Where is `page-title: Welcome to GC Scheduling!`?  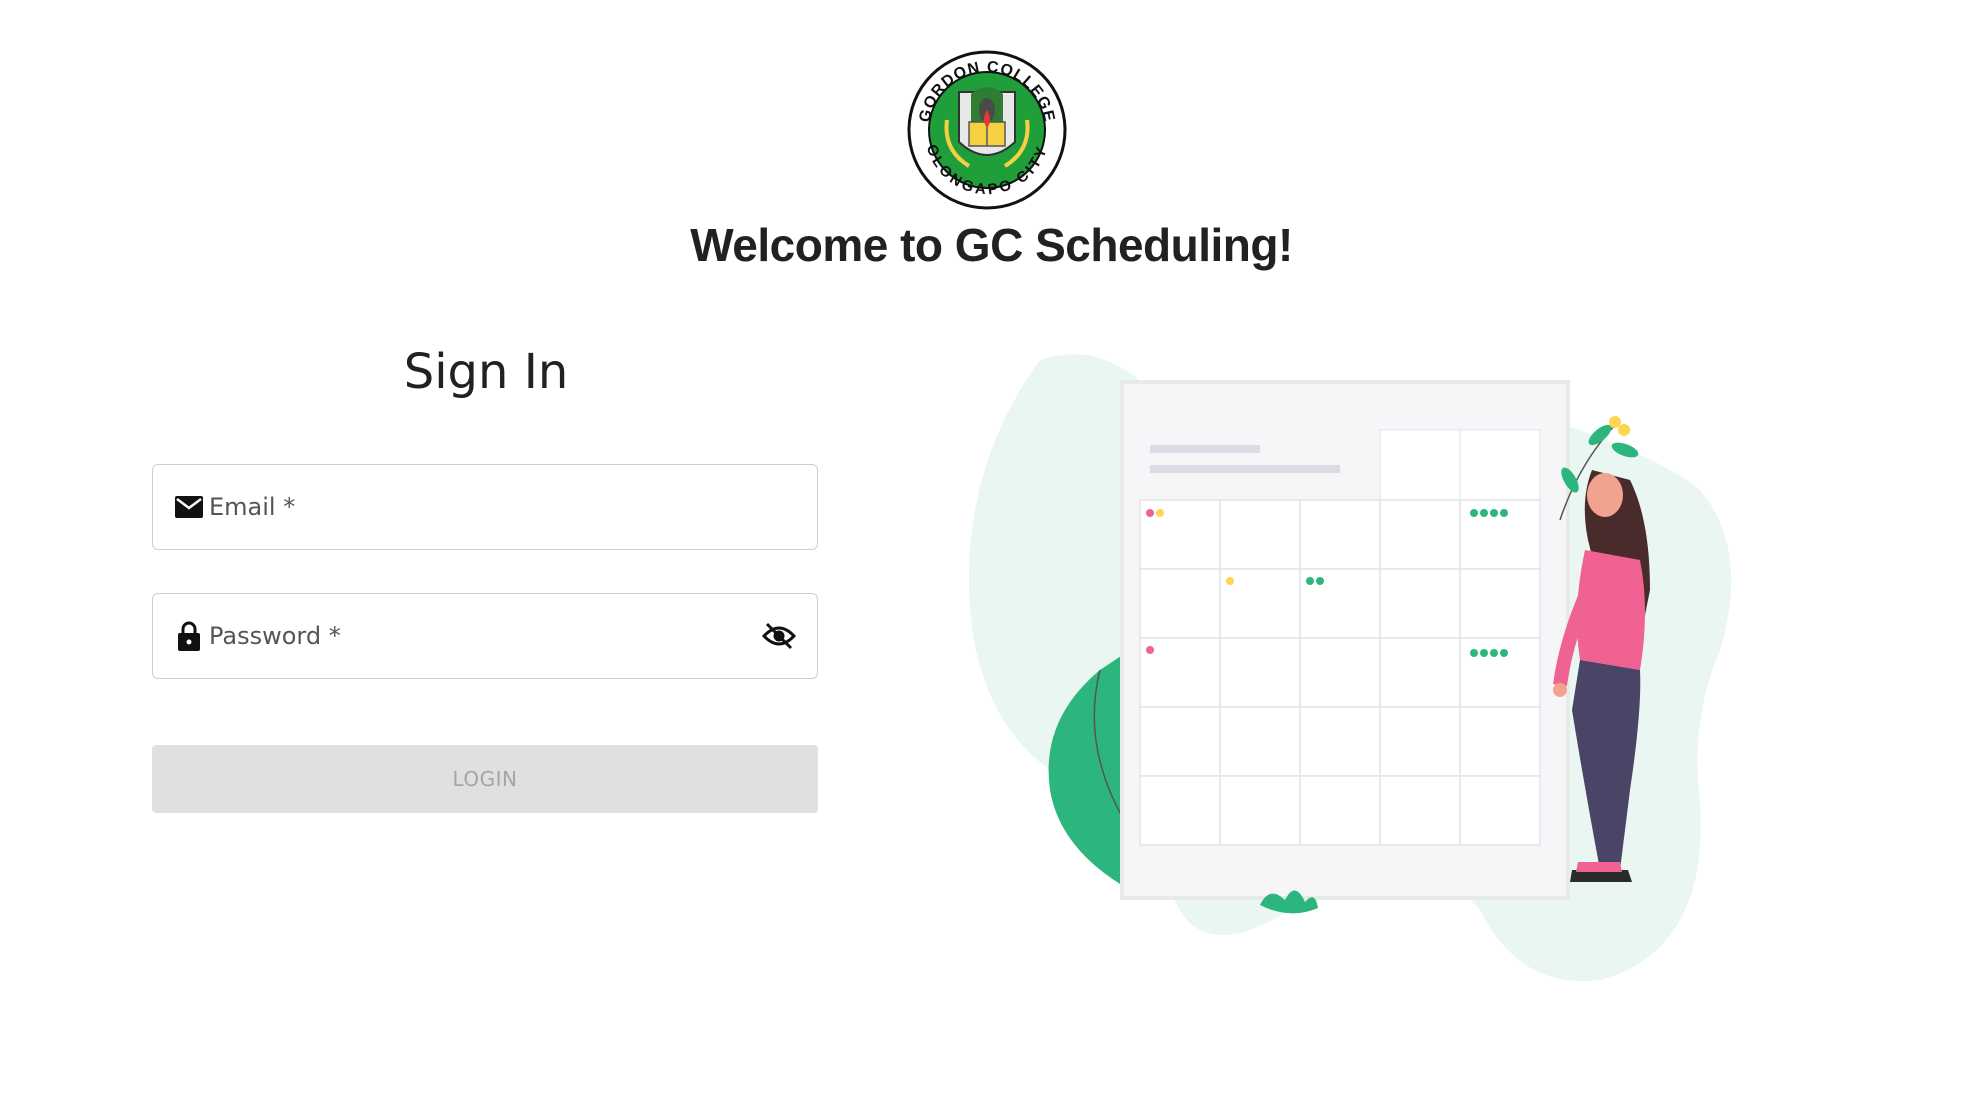
page-title: Welcome to GC Scheduling! is located at coordinates (991, 245).